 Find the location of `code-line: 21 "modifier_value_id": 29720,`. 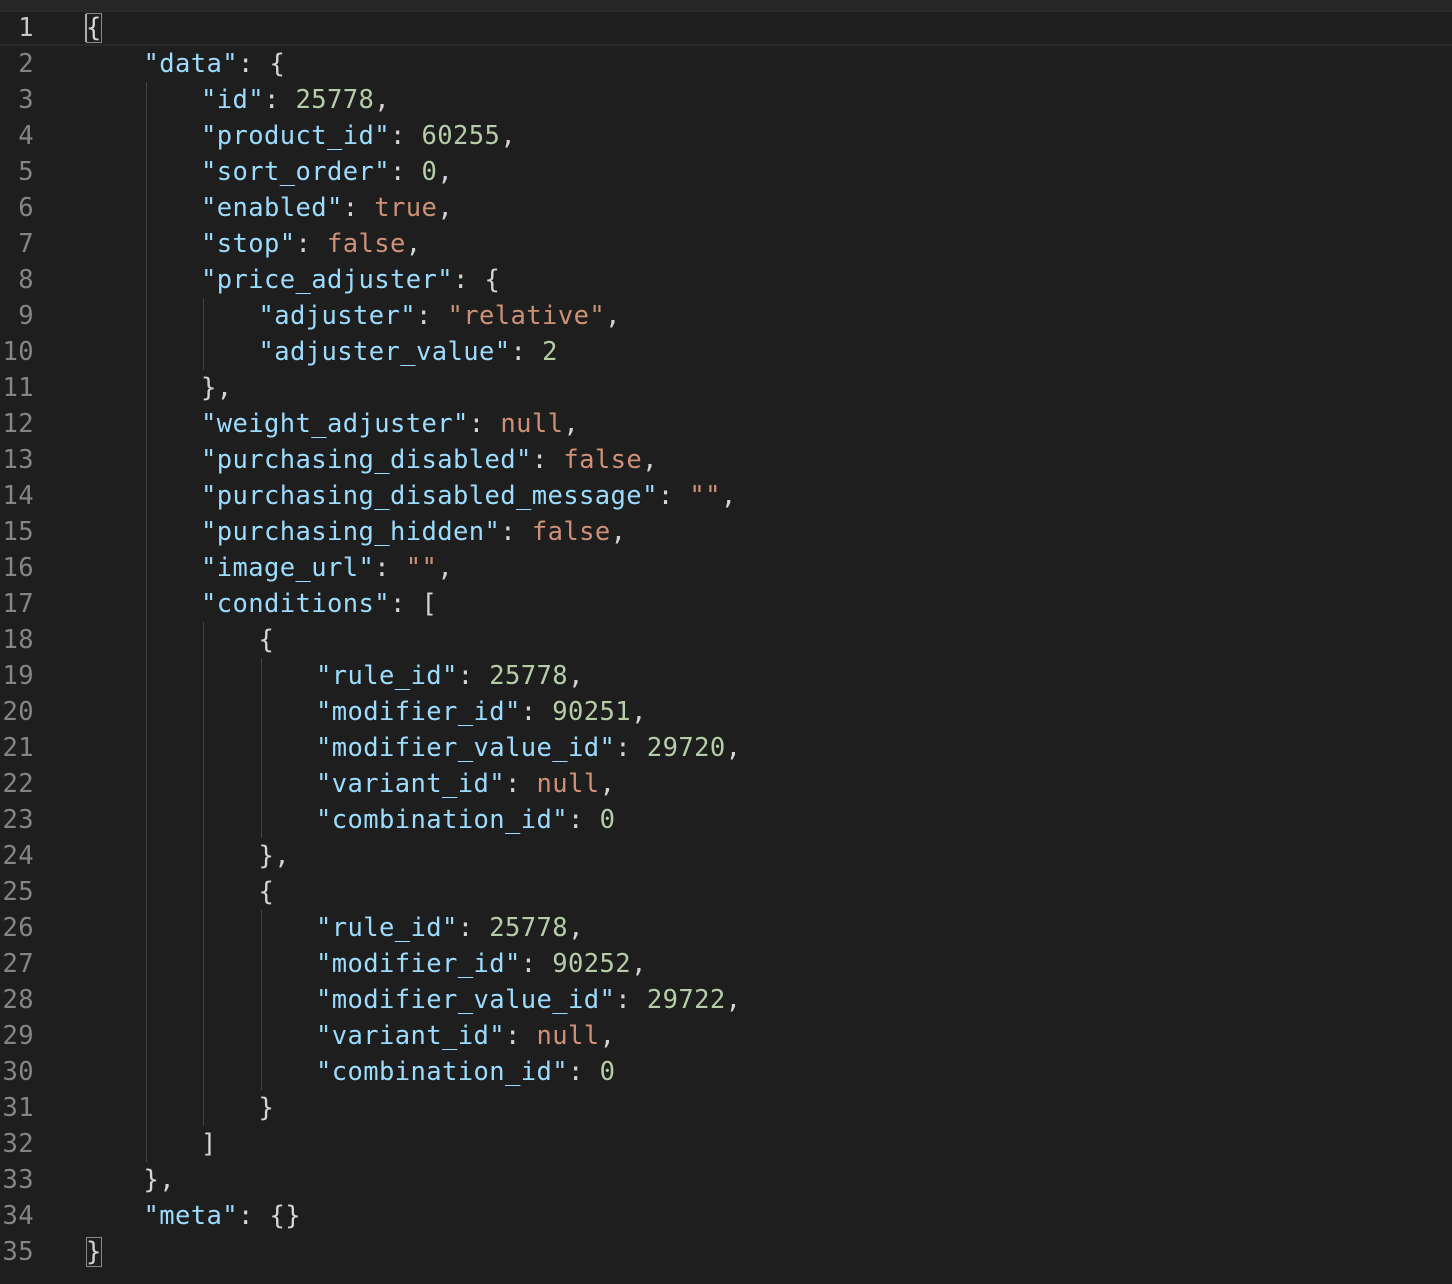

code-line: 21 "modifier_value_id": 29720, is located at coordinates (726, 748).